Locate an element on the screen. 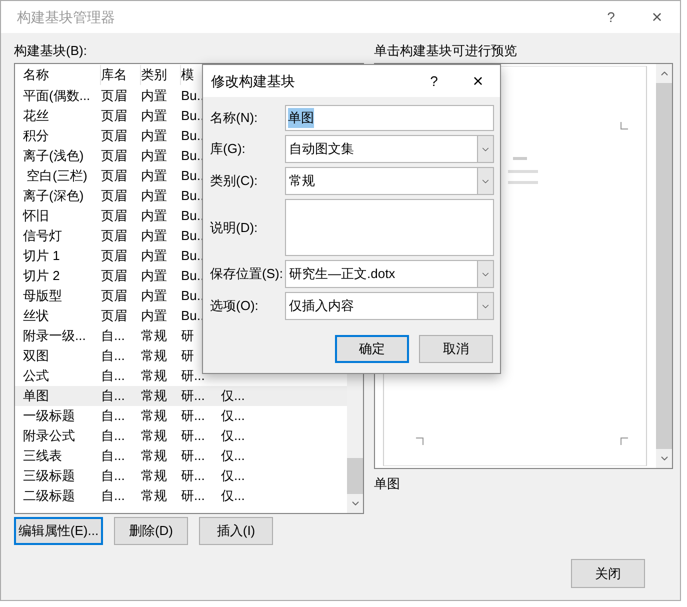 This screenshot has width=687, height=607. dialog-button: 插入(I) is located at coordinates (236, 531).